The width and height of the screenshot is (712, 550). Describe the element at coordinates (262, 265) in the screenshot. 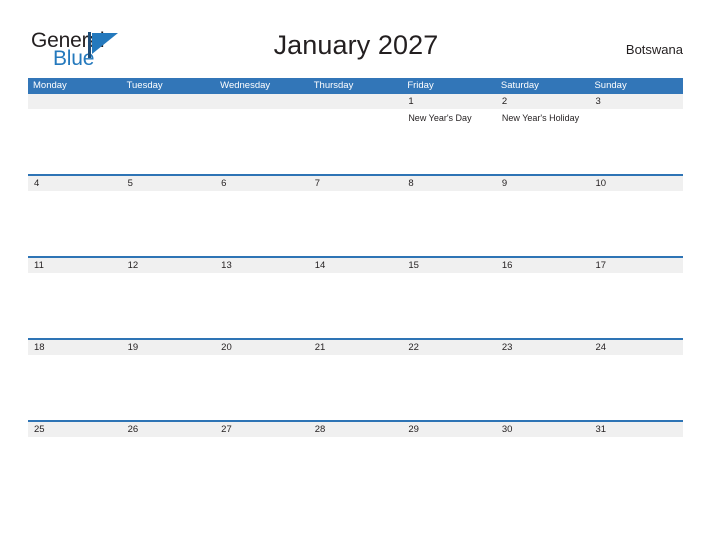

I see `day-number: 13` at that location.